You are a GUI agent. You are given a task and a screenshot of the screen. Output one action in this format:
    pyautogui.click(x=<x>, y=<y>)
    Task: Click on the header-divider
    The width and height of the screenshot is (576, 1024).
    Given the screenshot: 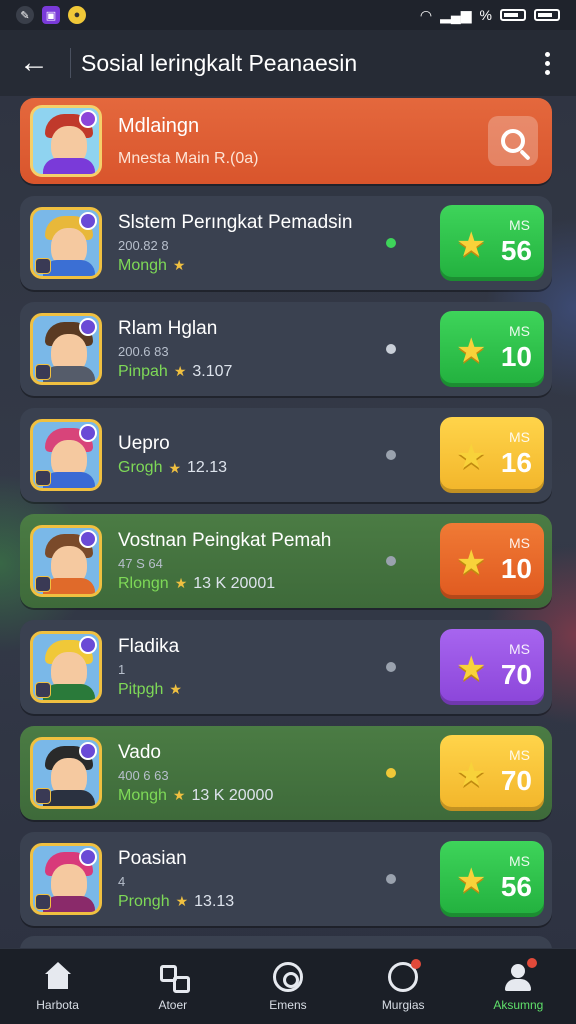 What is the action you would take?
    pyautogui.click(x=70, y=63)
    